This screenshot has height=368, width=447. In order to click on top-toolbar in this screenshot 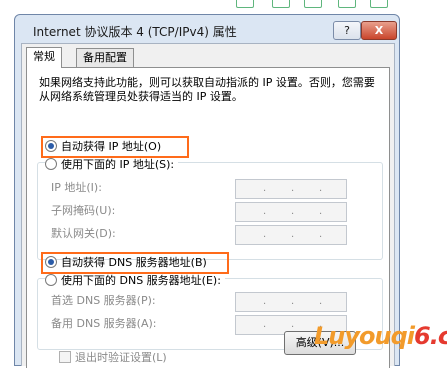, I will do `click(223, 5)`.